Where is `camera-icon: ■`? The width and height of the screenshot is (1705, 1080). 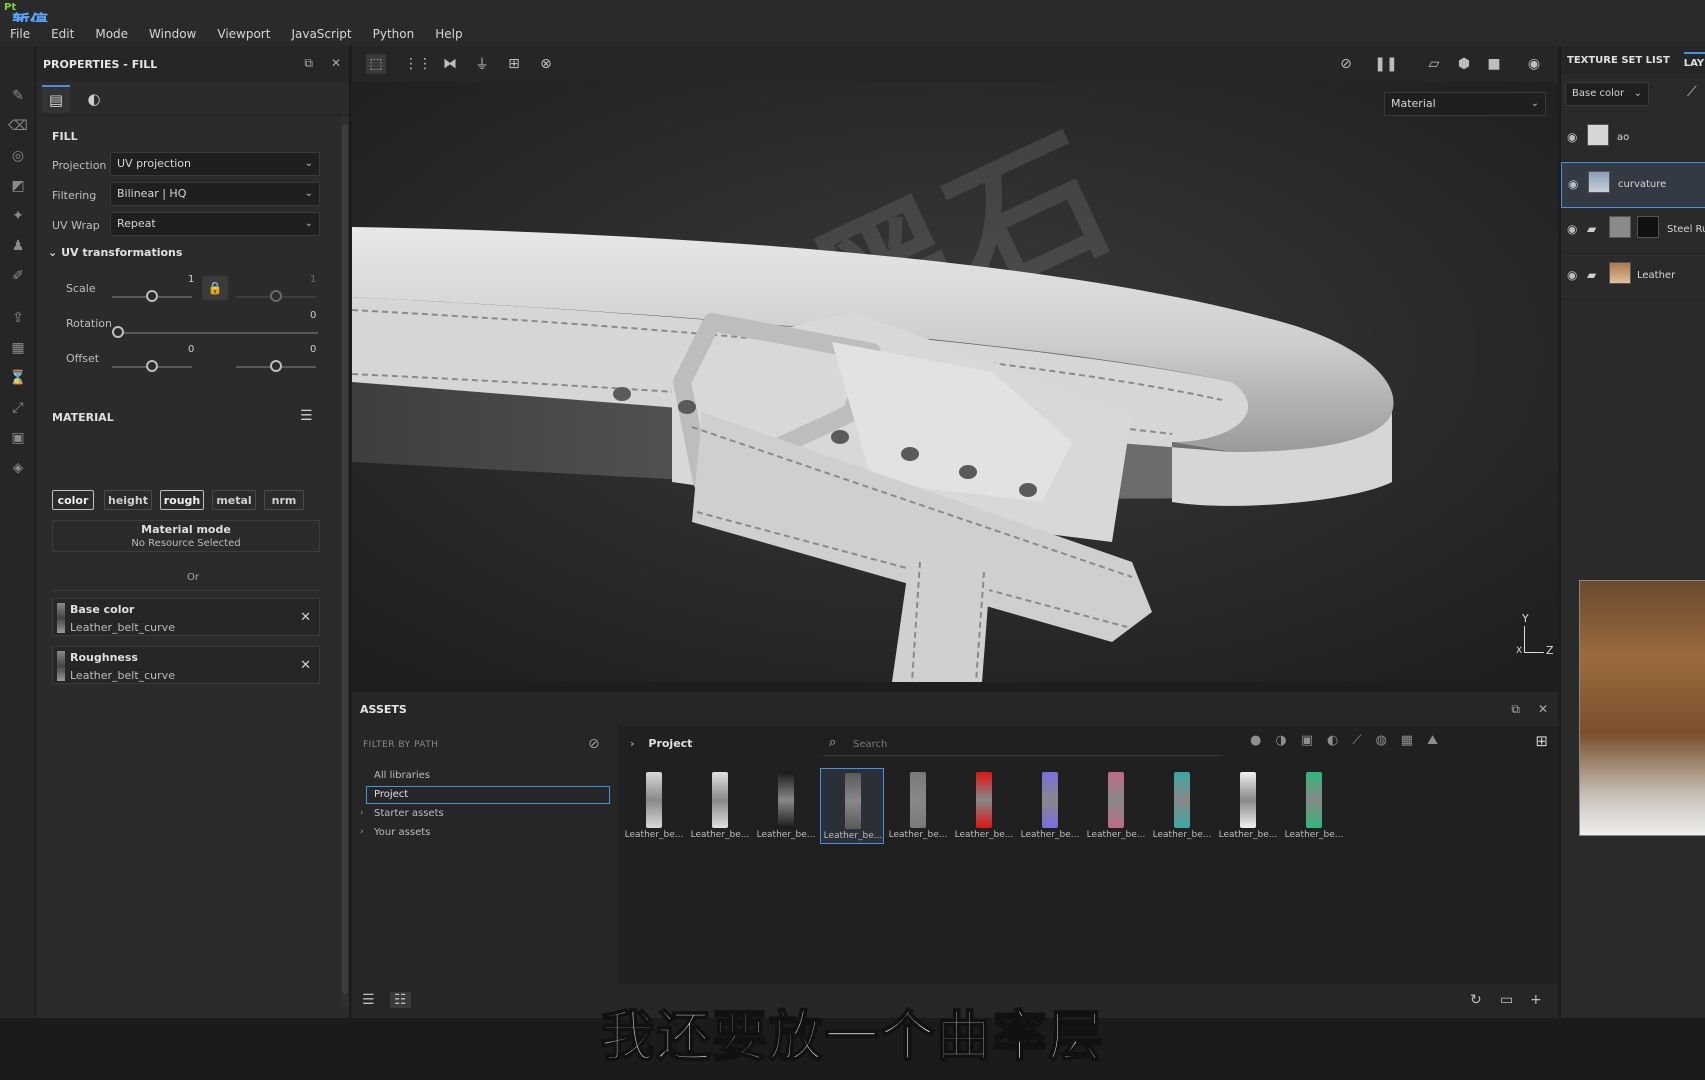 camera-icon: ■ is located at coordinates (1494, 64).